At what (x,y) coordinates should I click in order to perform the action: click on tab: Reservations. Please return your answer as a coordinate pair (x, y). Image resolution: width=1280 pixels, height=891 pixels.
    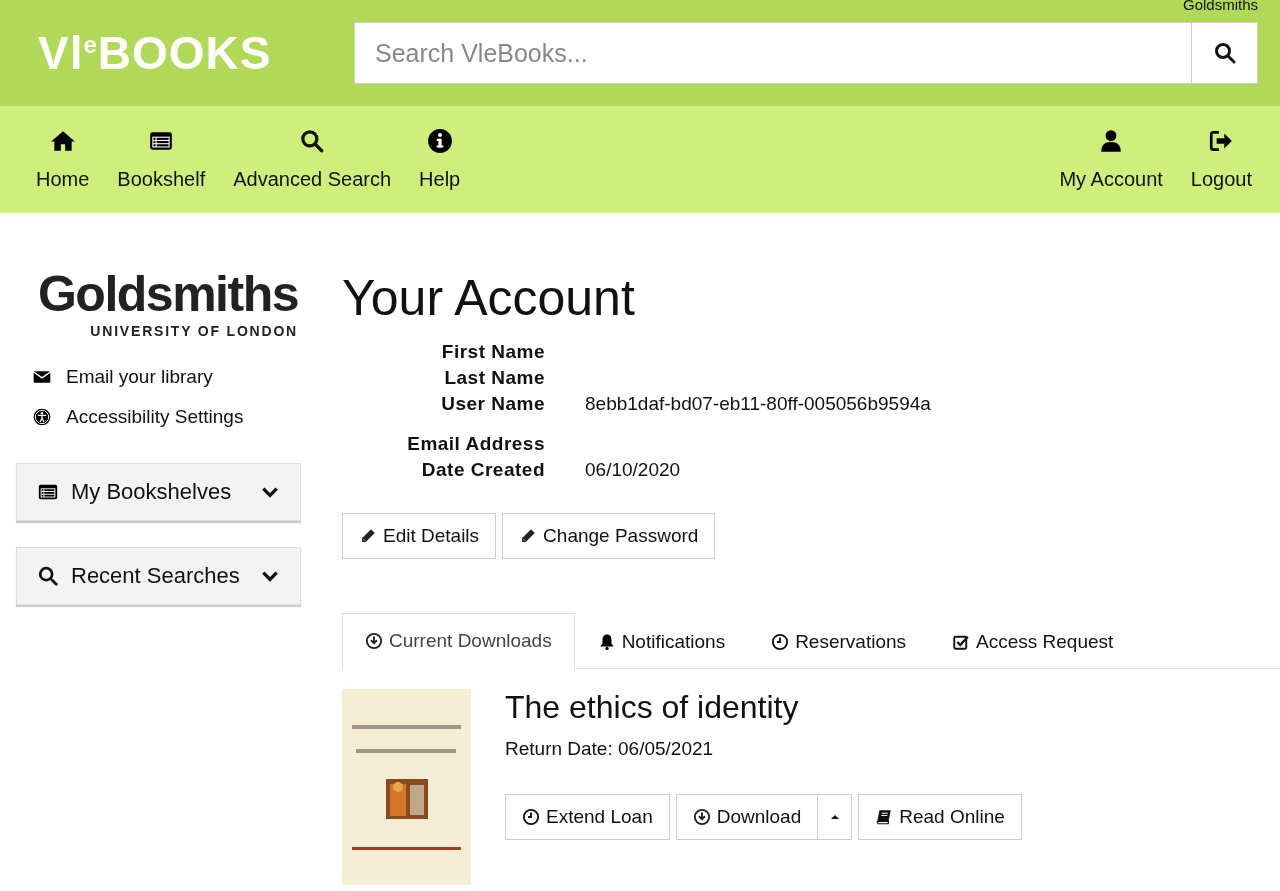
    Looking at the image, I should click on (839, 641).